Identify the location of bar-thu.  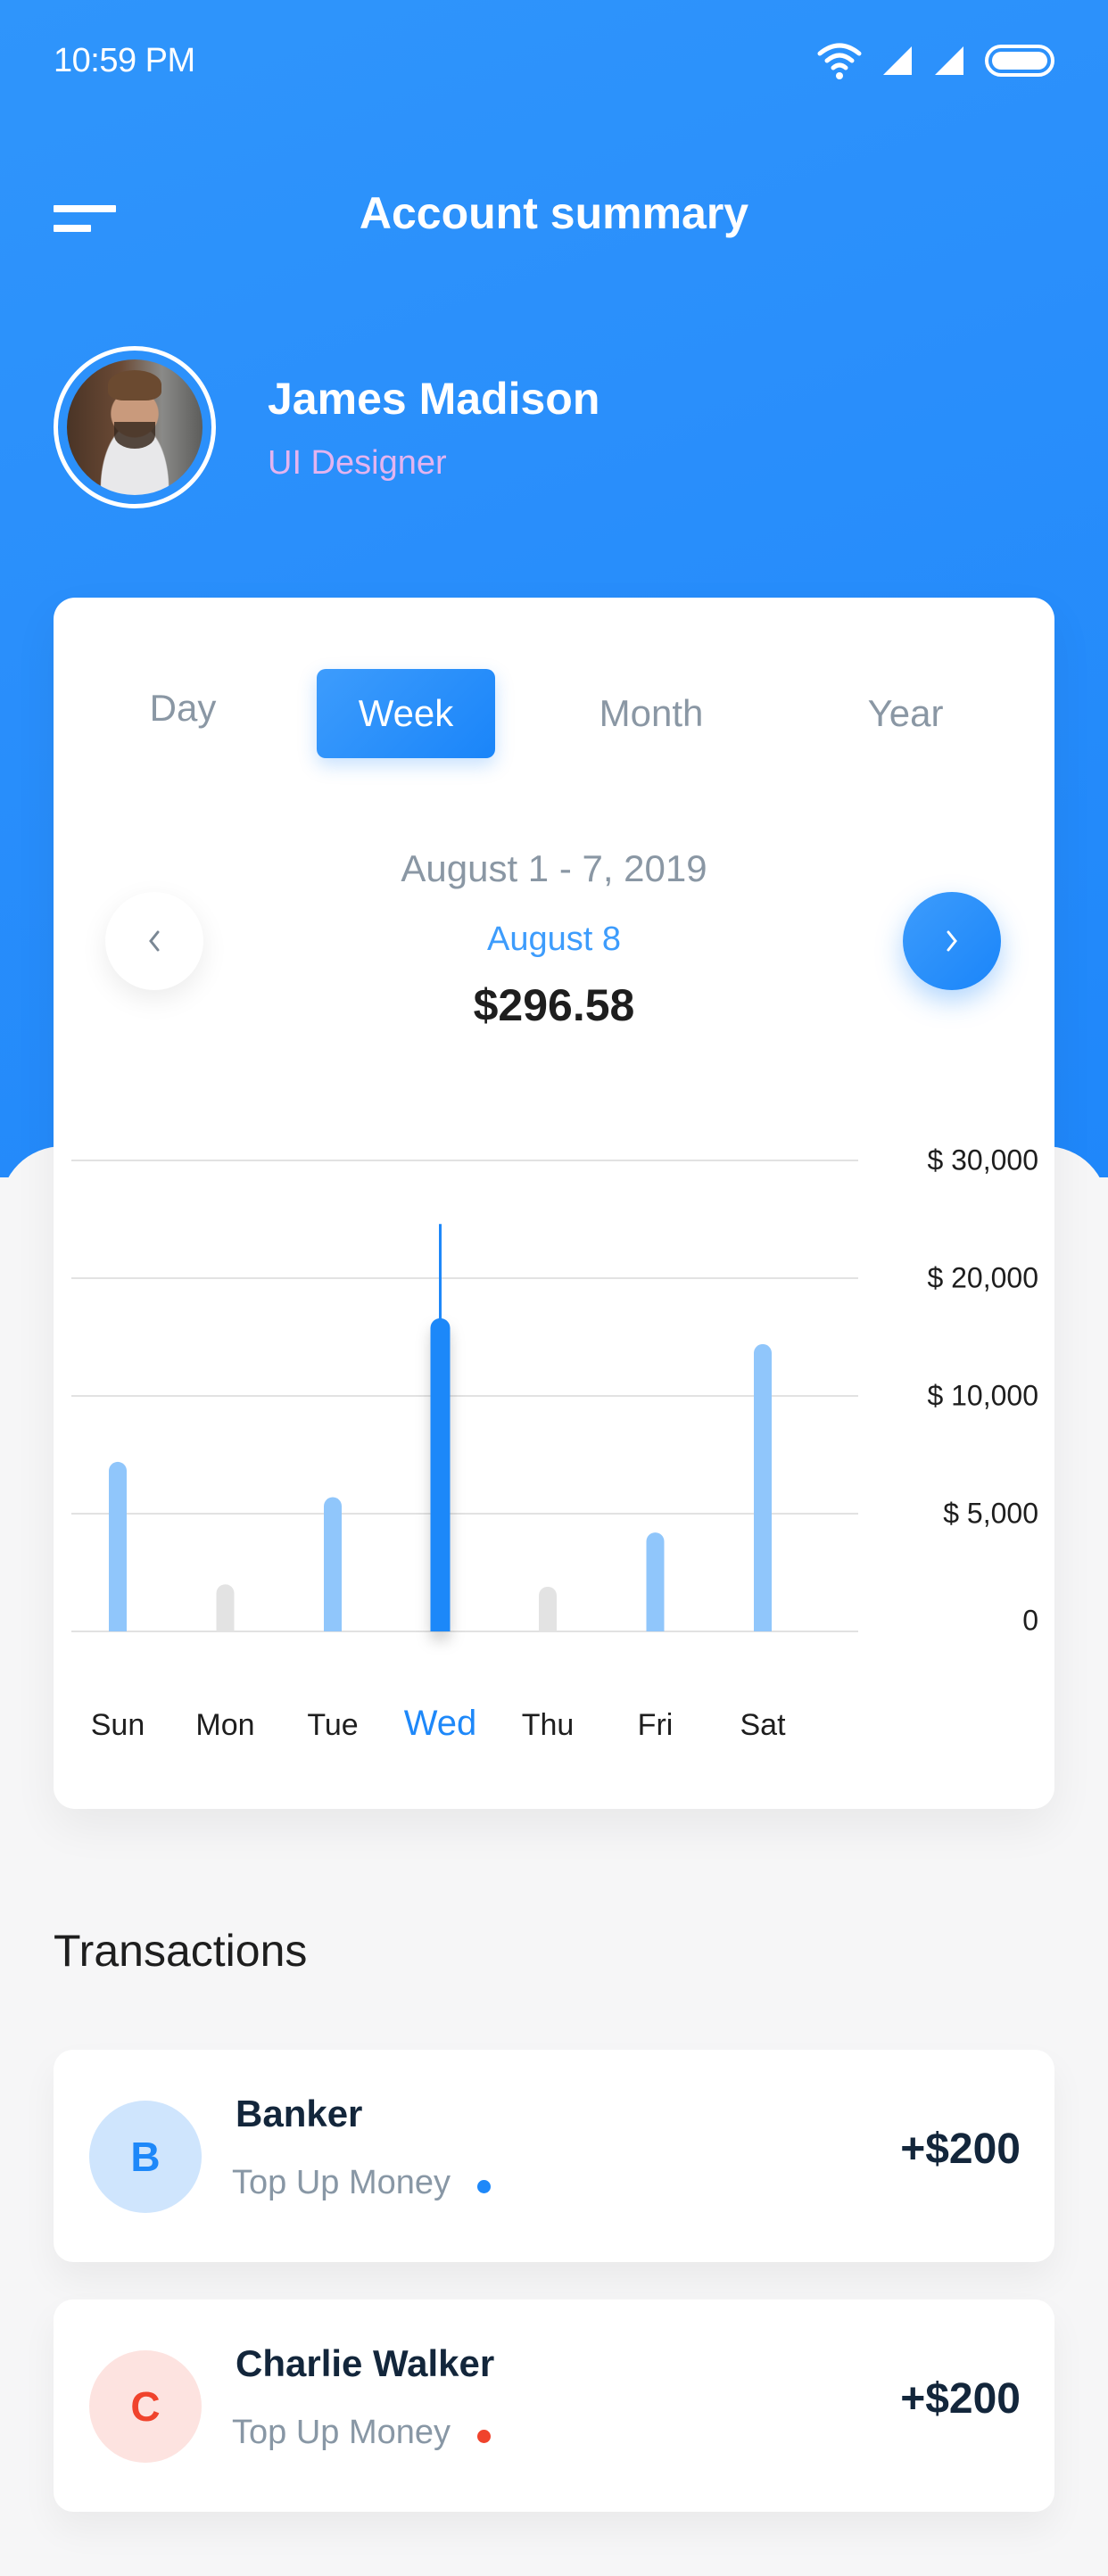
(548, 1608).